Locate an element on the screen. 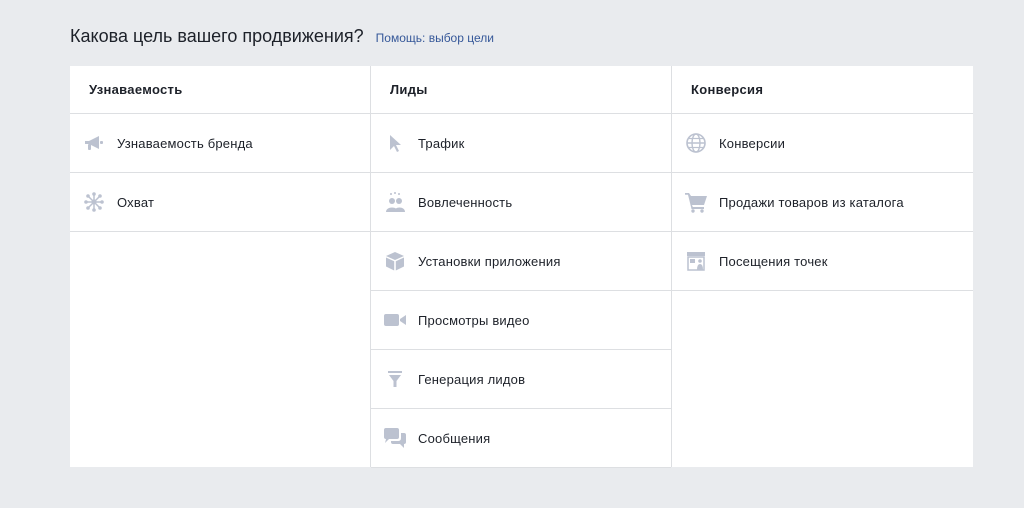 The width and height of the screenshot is (1024, 508). objective-label: Охват is located at coordinates (136, 202).